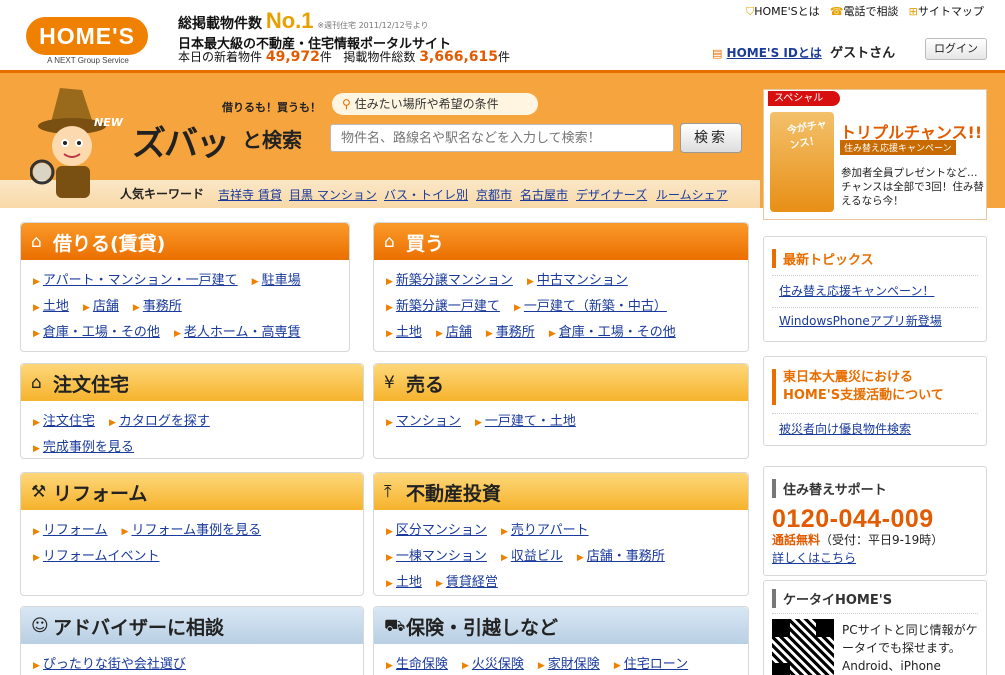 The image size is (1005, 675). Describe the element at coordinates (561, 491) in the screenshot. I see `invest-card-header: ⤒ 不動産投資` at that location.